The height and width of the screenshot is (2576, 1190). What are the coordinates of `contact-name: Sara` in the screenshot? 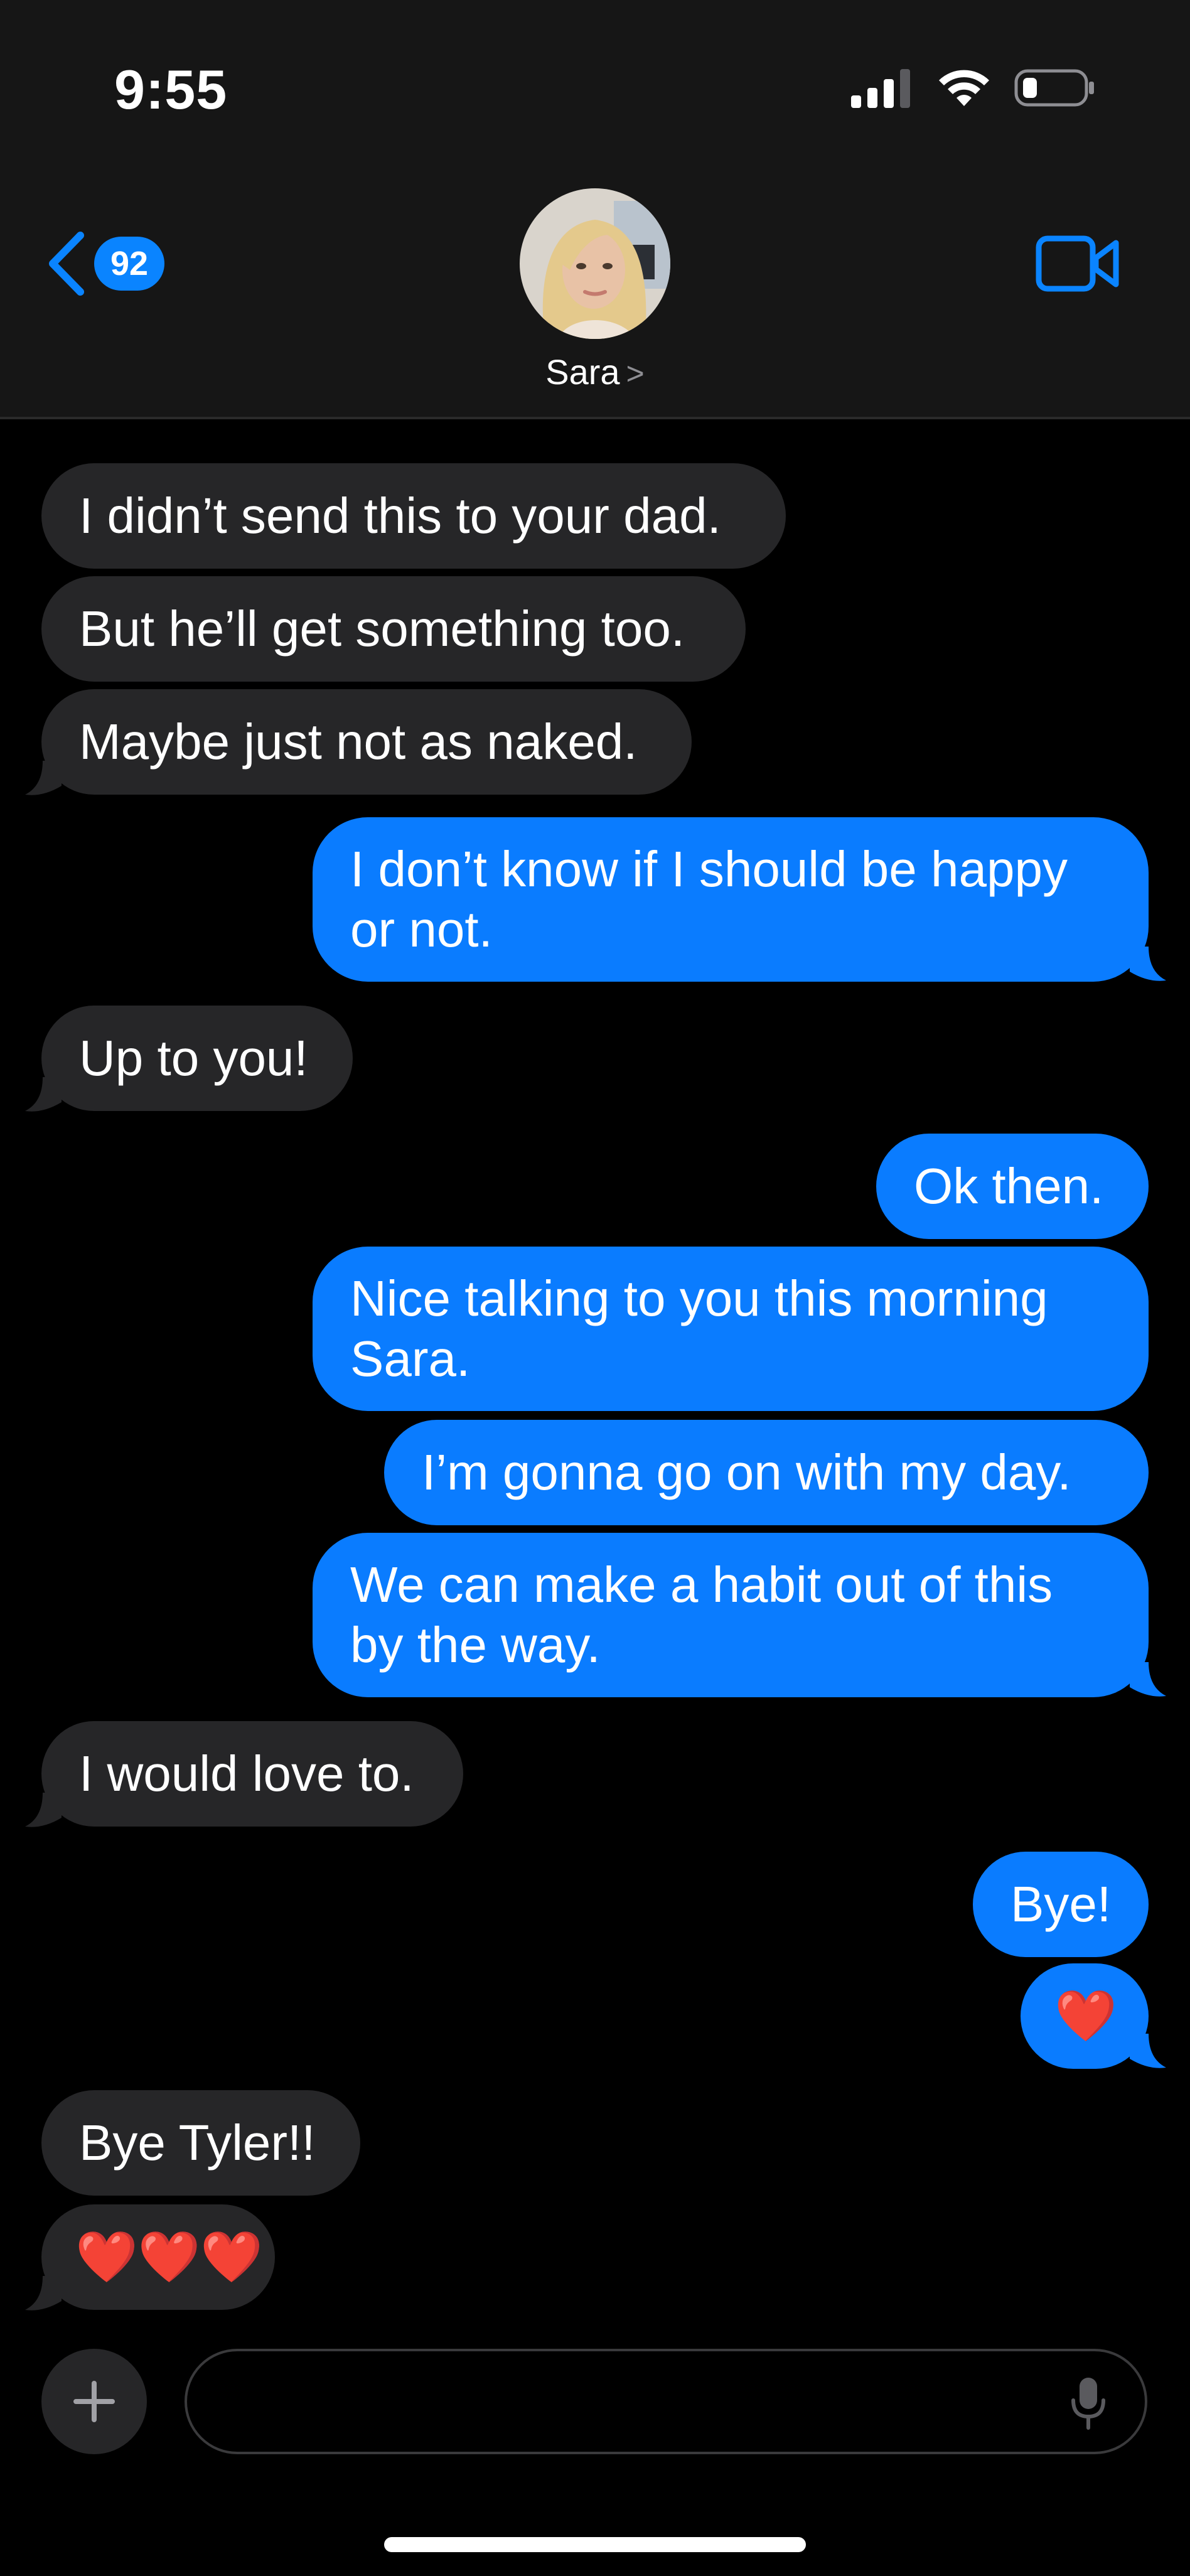 It's located at (582, 372).